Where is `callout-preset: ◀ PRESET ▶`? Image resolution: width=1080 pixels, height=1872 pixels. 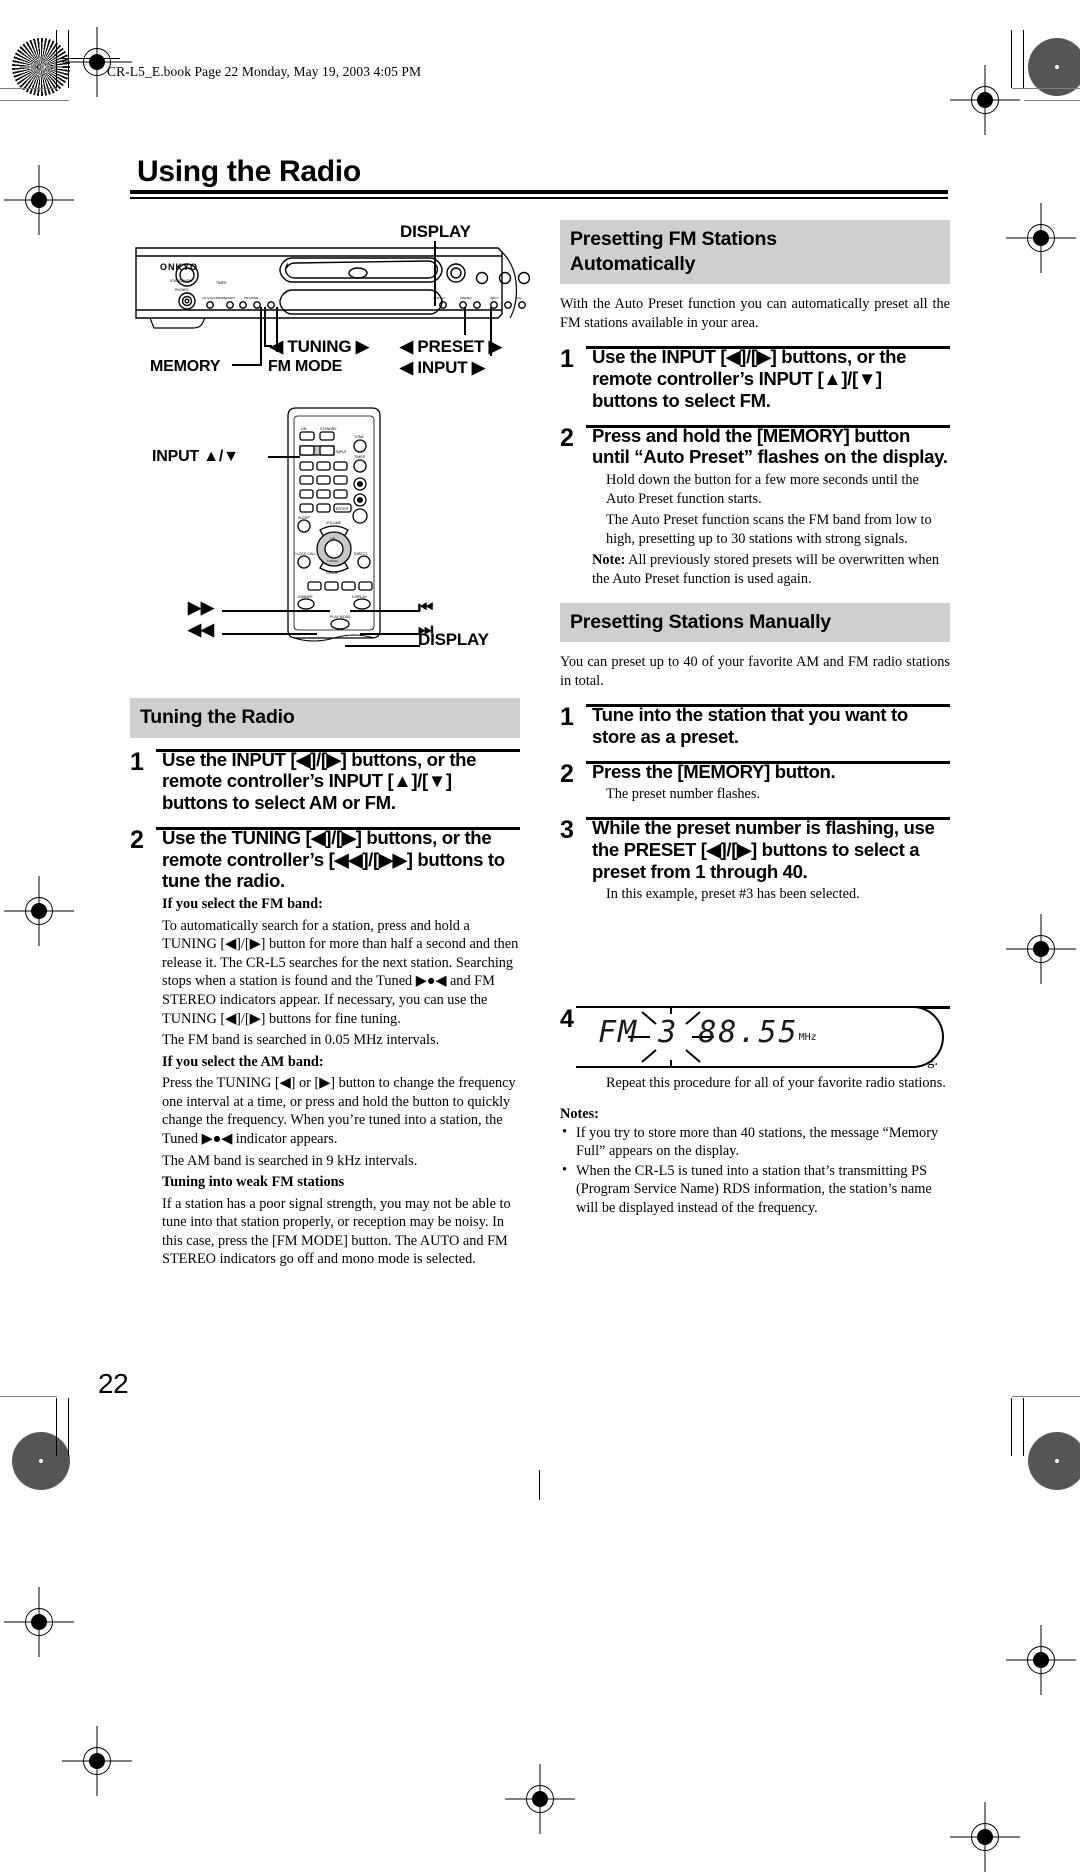
callout-preset: ◀ PRESET ▶ is located at coordinates (451, 346).